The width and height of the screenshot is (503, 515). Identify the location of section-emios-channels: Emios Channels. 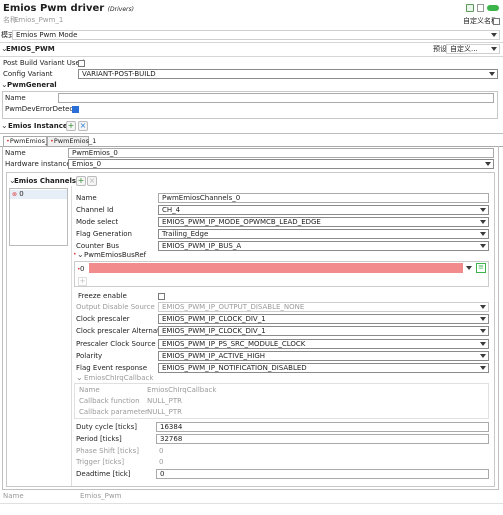
(45, 181).